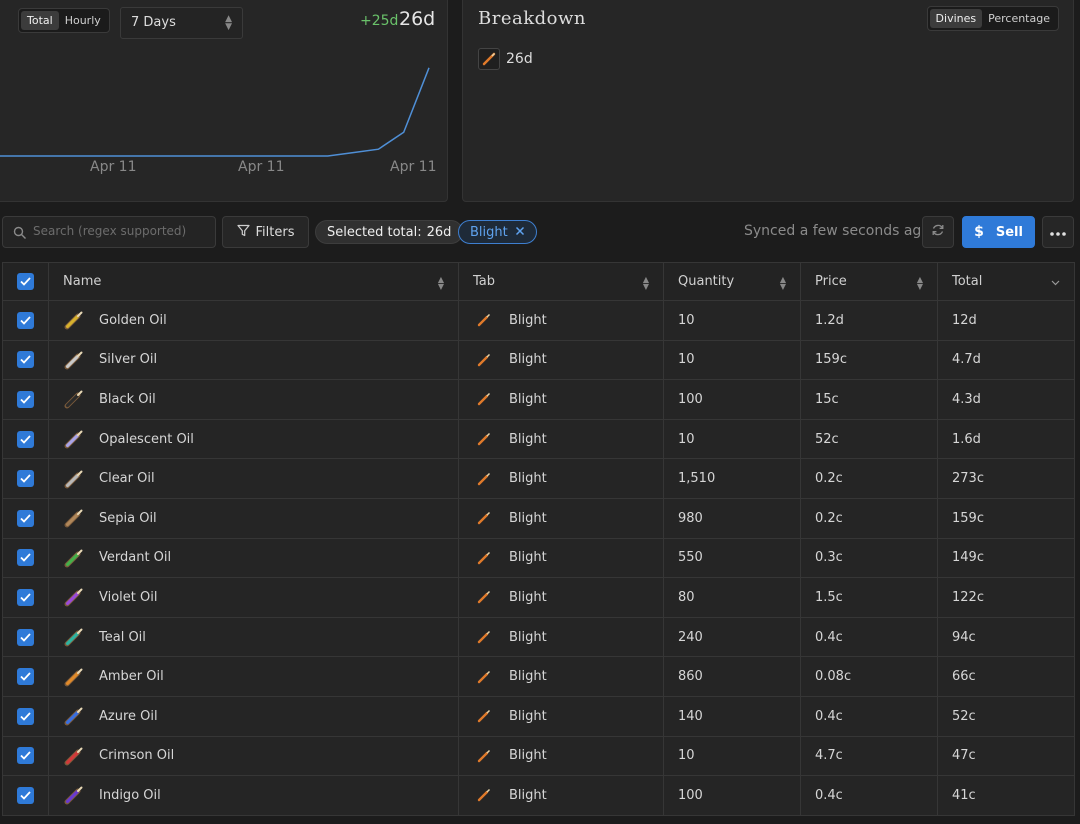 Image resolution: width=1080 pixels, height=824 pixels. Describe the element at coordinates (938, 232) in the screenshot. I see `refresh-button` at that location.